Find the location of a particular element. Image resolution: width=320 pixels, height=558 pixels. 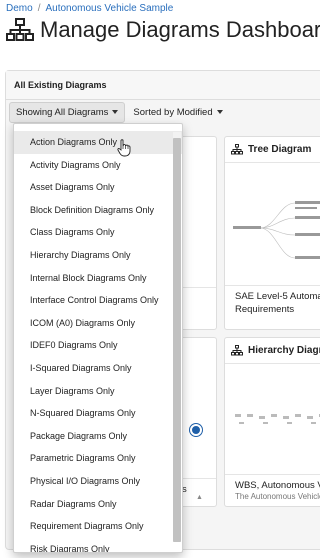

breadcrumb-demo-link: Demo is located at coordinates (19, 8).